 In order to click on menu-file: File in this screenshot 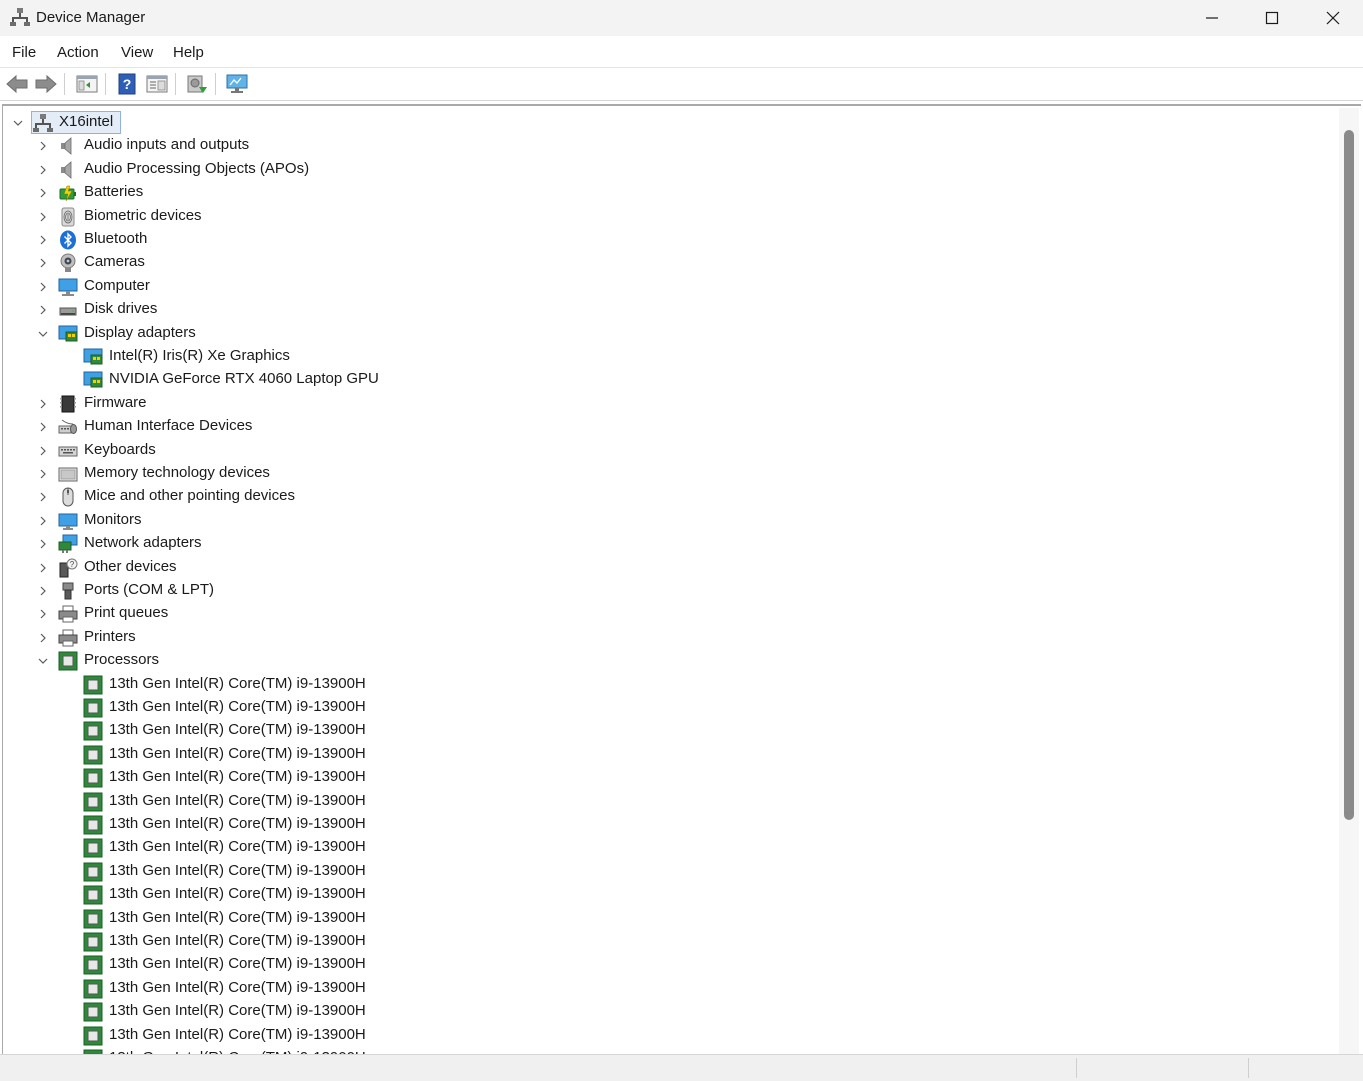, I will do `click(24, 52)`.